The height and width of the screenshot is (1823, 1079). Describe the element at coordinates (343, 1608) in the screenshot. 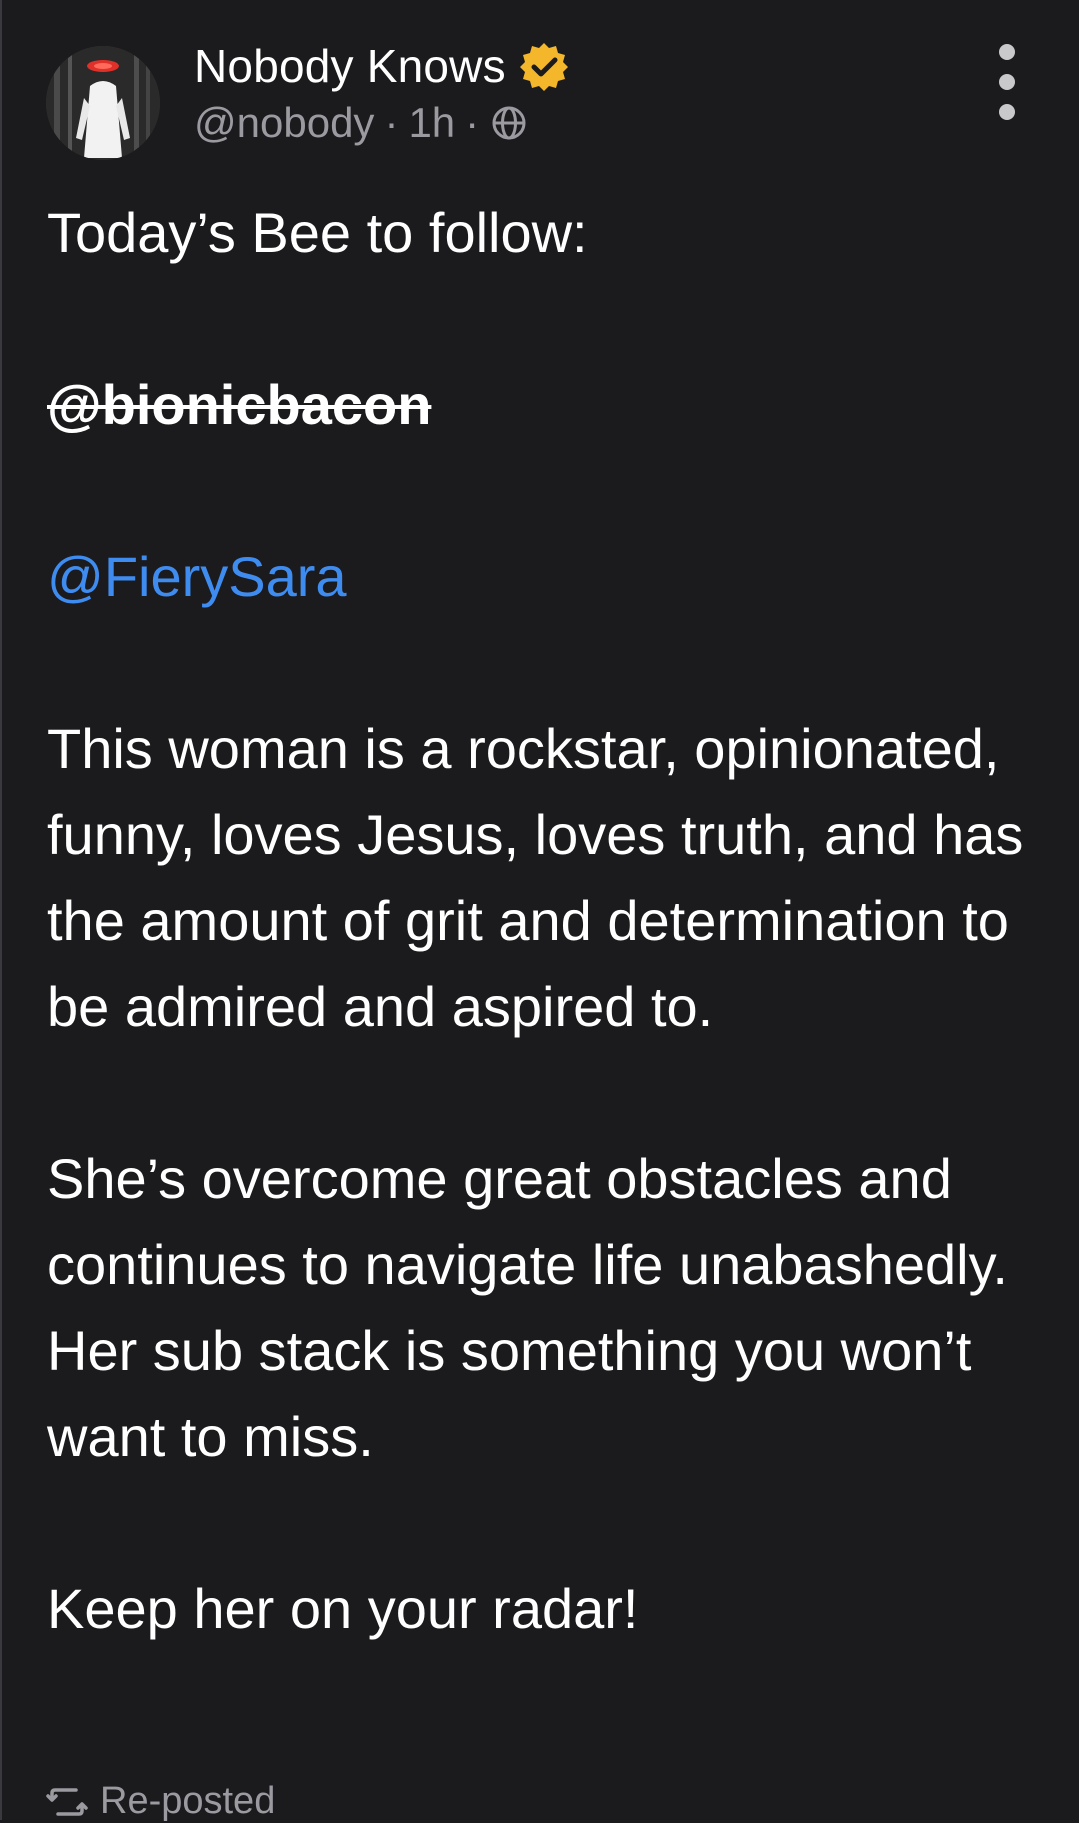

I see `post-paragraph: Keep her on your radar!` at that location.